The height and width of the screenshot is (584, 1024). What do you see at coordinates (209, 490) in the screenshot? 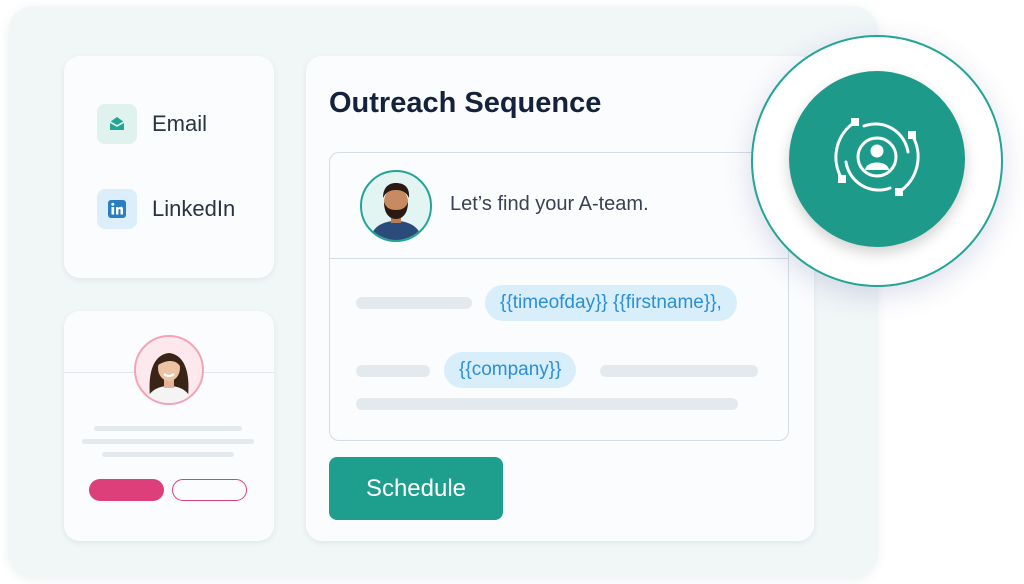
I see `secondary-pill-button` at bounding box center [209, 490].